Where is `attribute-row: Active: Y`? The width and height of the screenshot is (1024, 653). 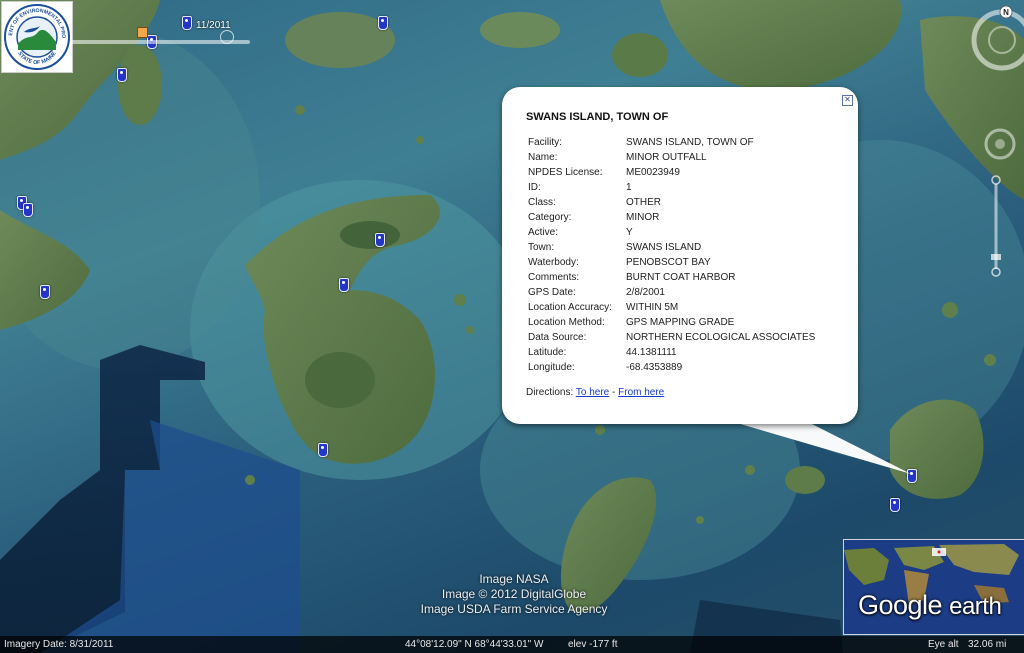
attribute-row: Active: Y is located at coordinates (671, 232).